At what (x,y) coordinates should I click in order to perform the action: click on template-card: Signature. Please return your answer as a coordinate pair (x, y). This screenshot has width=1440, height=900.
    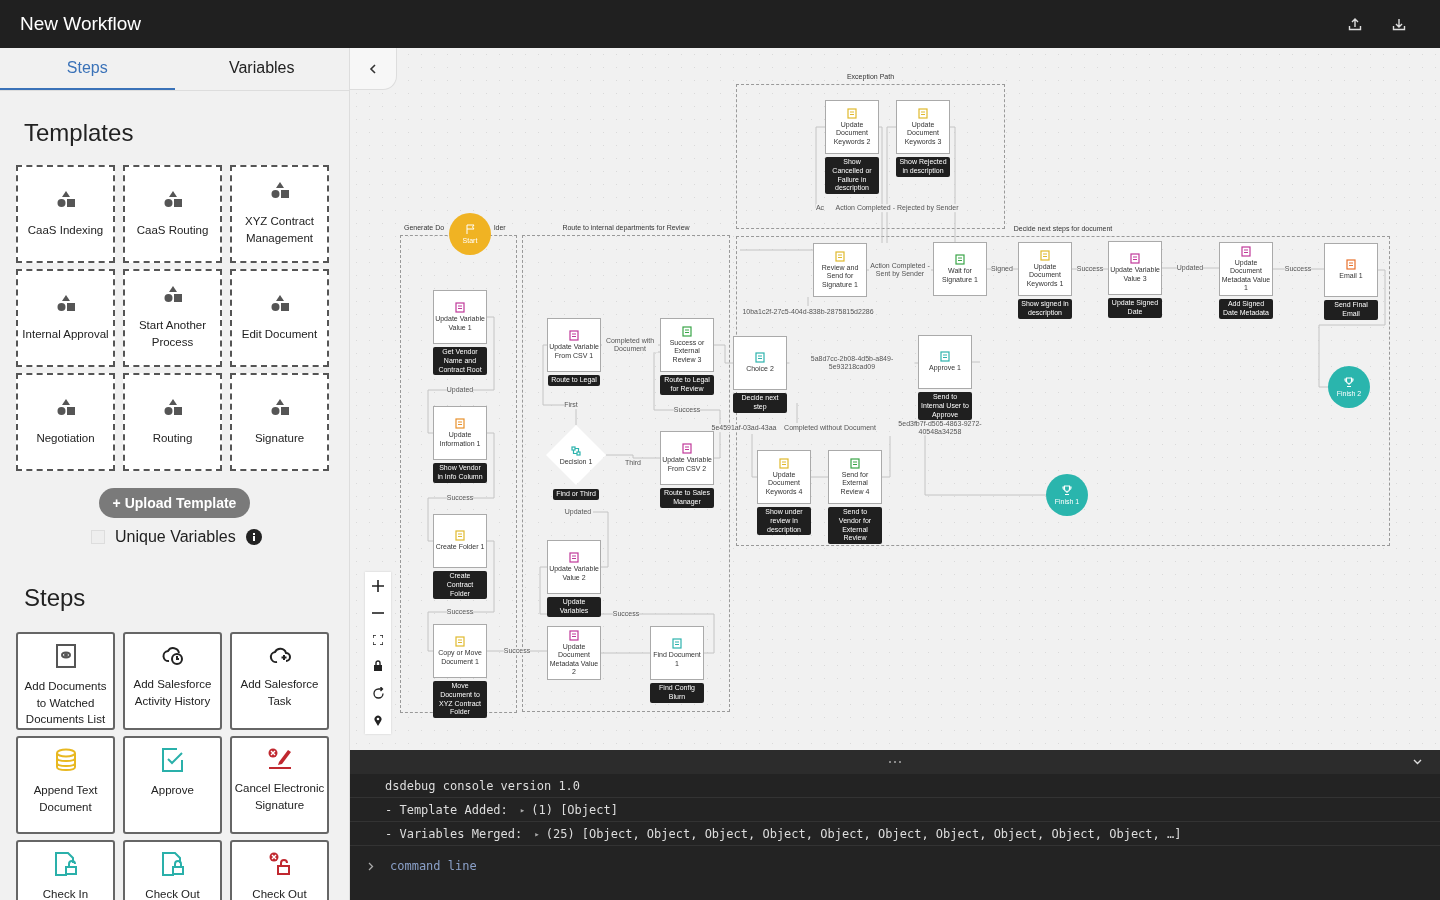
    Looking at the image, I should click on (279, 422).